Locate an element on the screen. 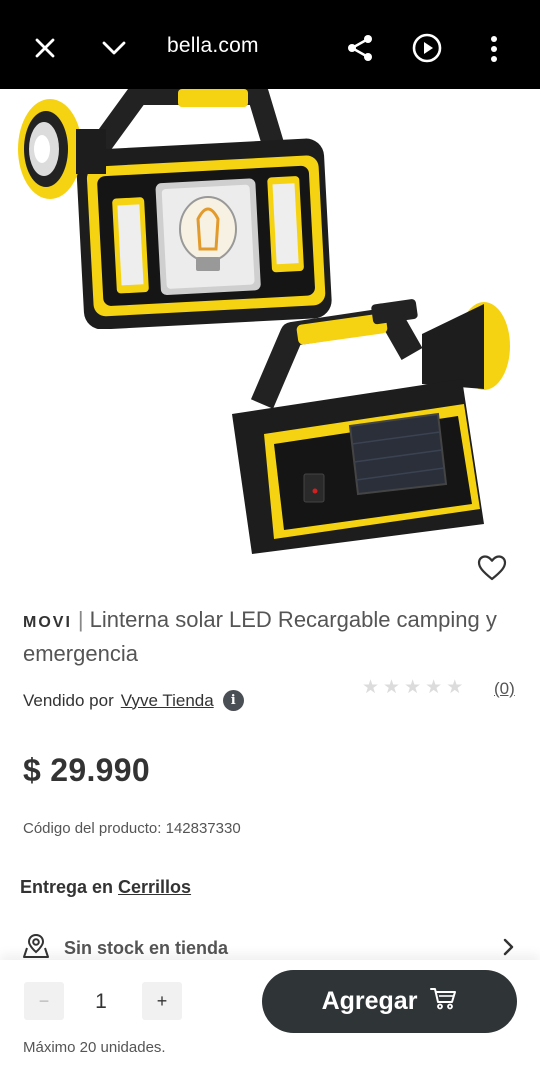 The image size is (540, 1092). quantity-decrease-button: − is located at coordinates (44, 1001).